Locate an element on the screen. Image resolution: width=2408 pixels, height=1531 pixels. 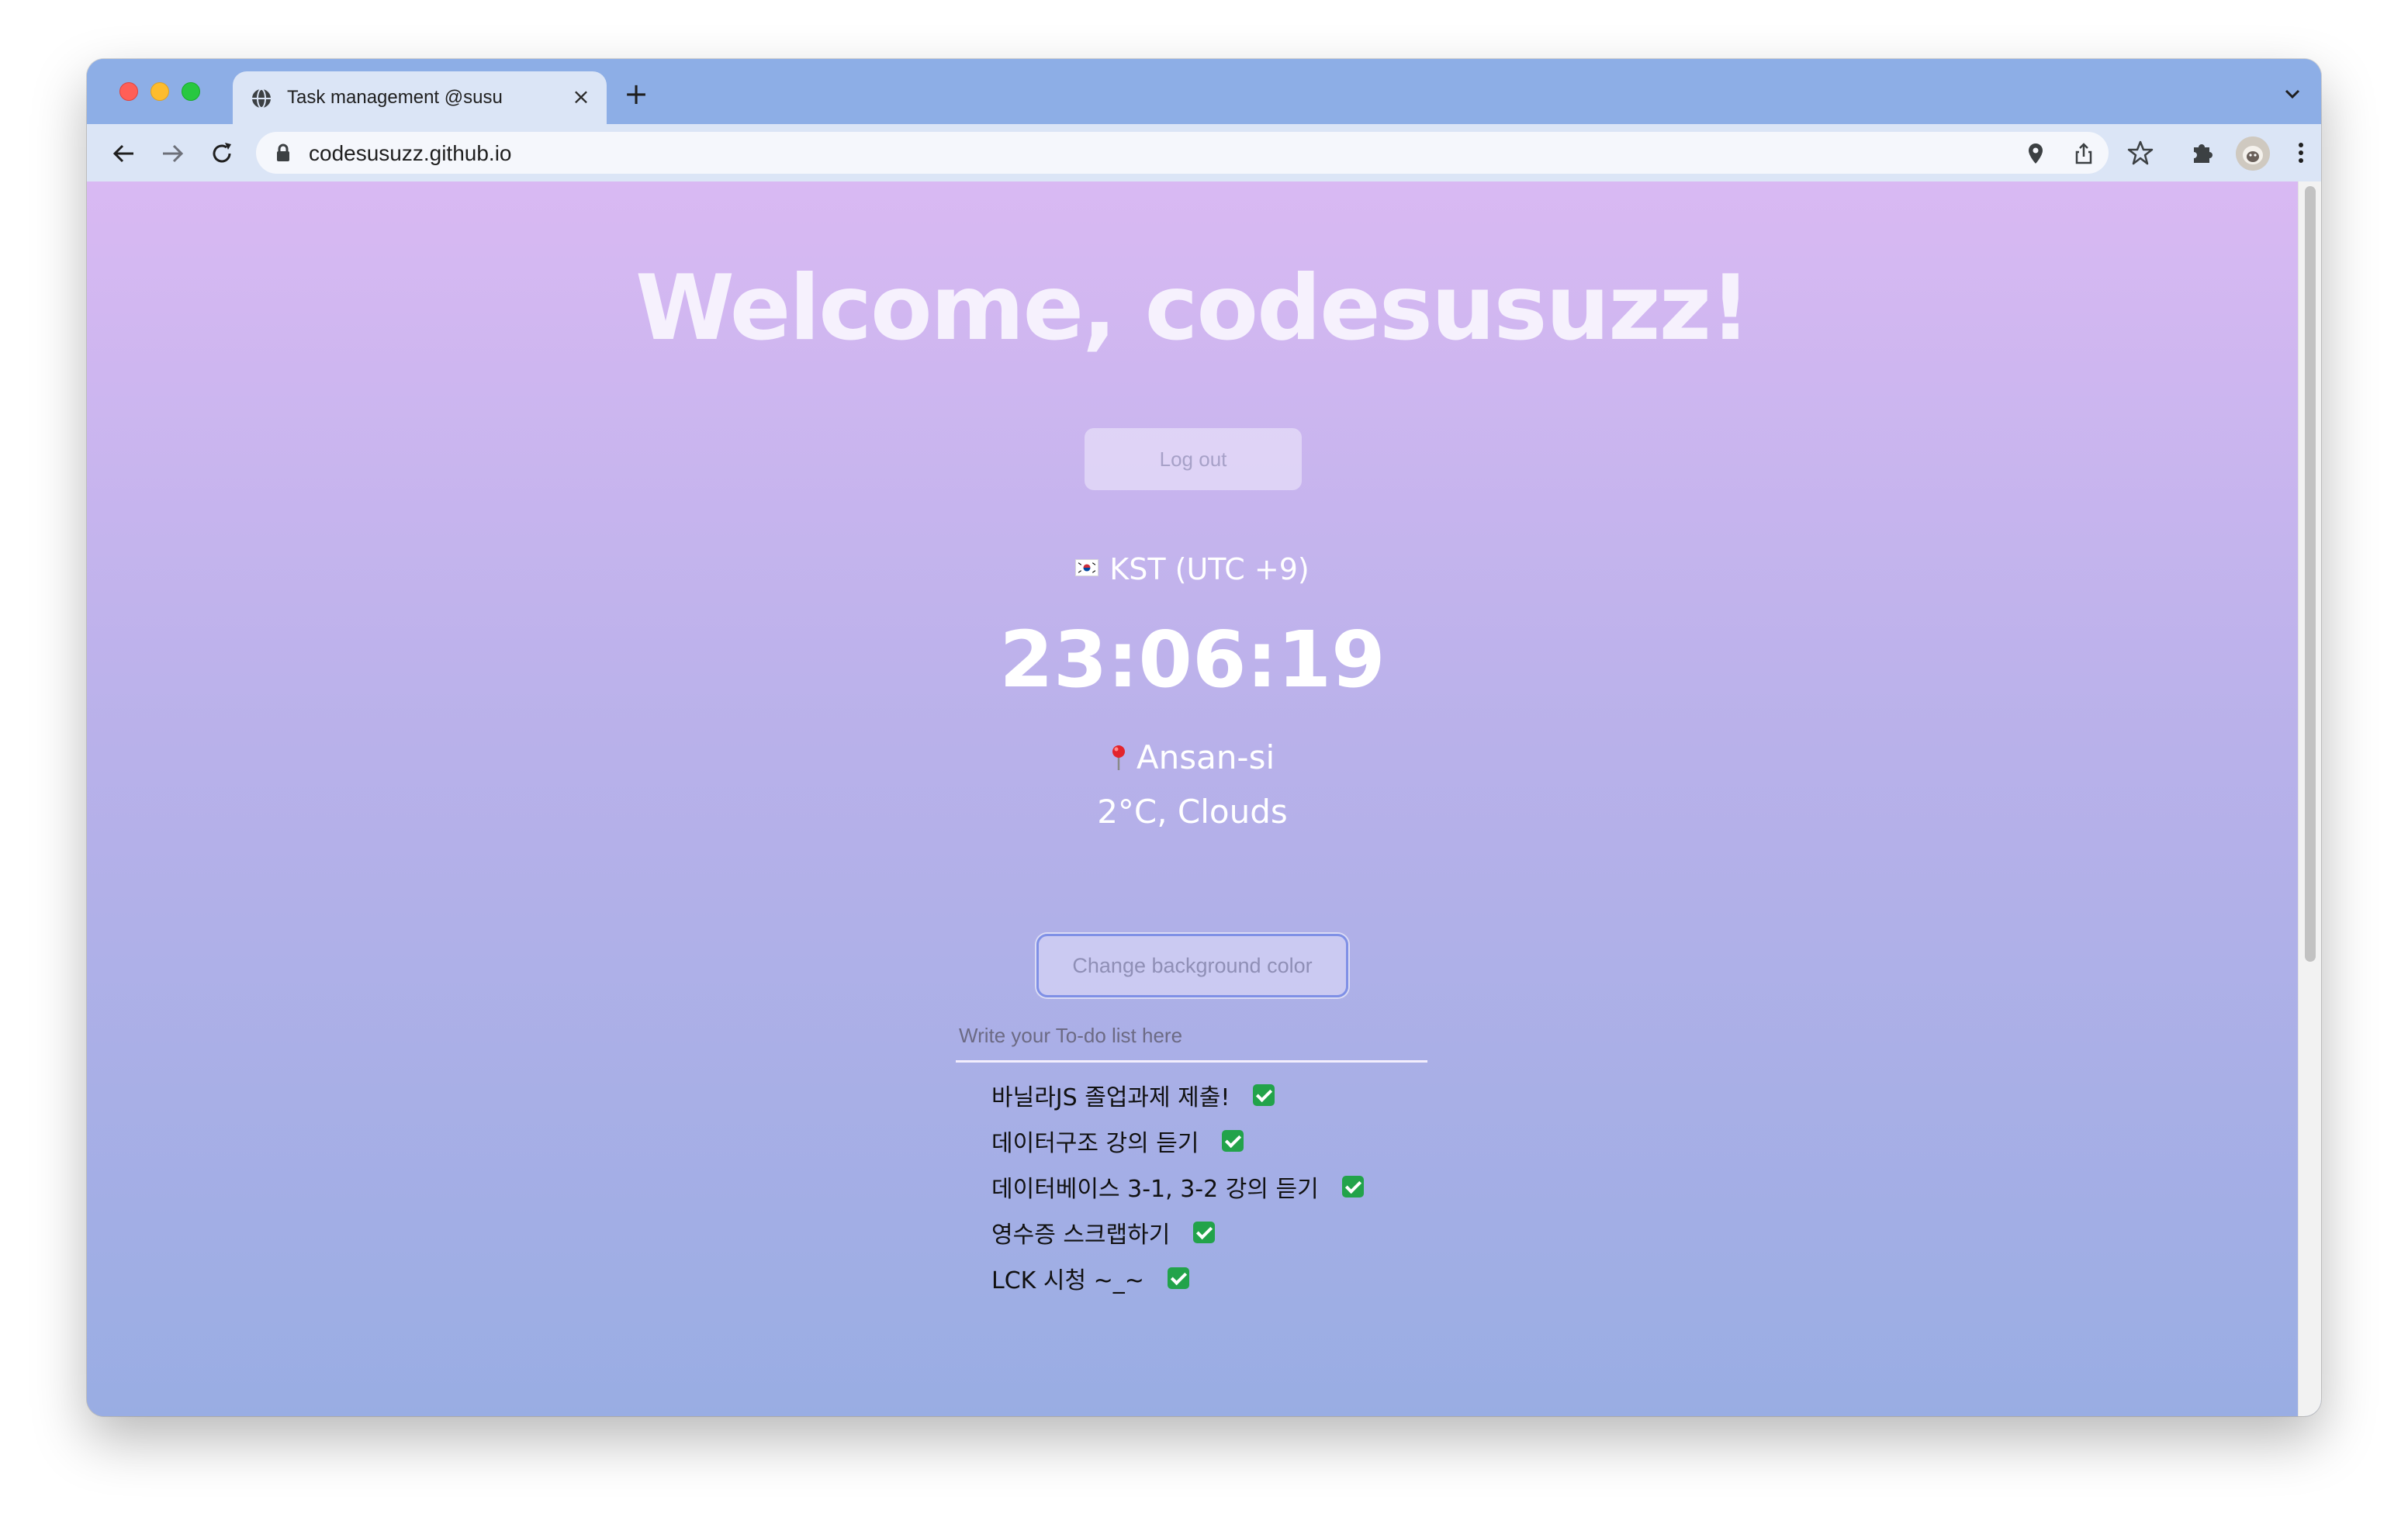
tab-bar: Task management @susu × + is located at coordinates (1204, 91).